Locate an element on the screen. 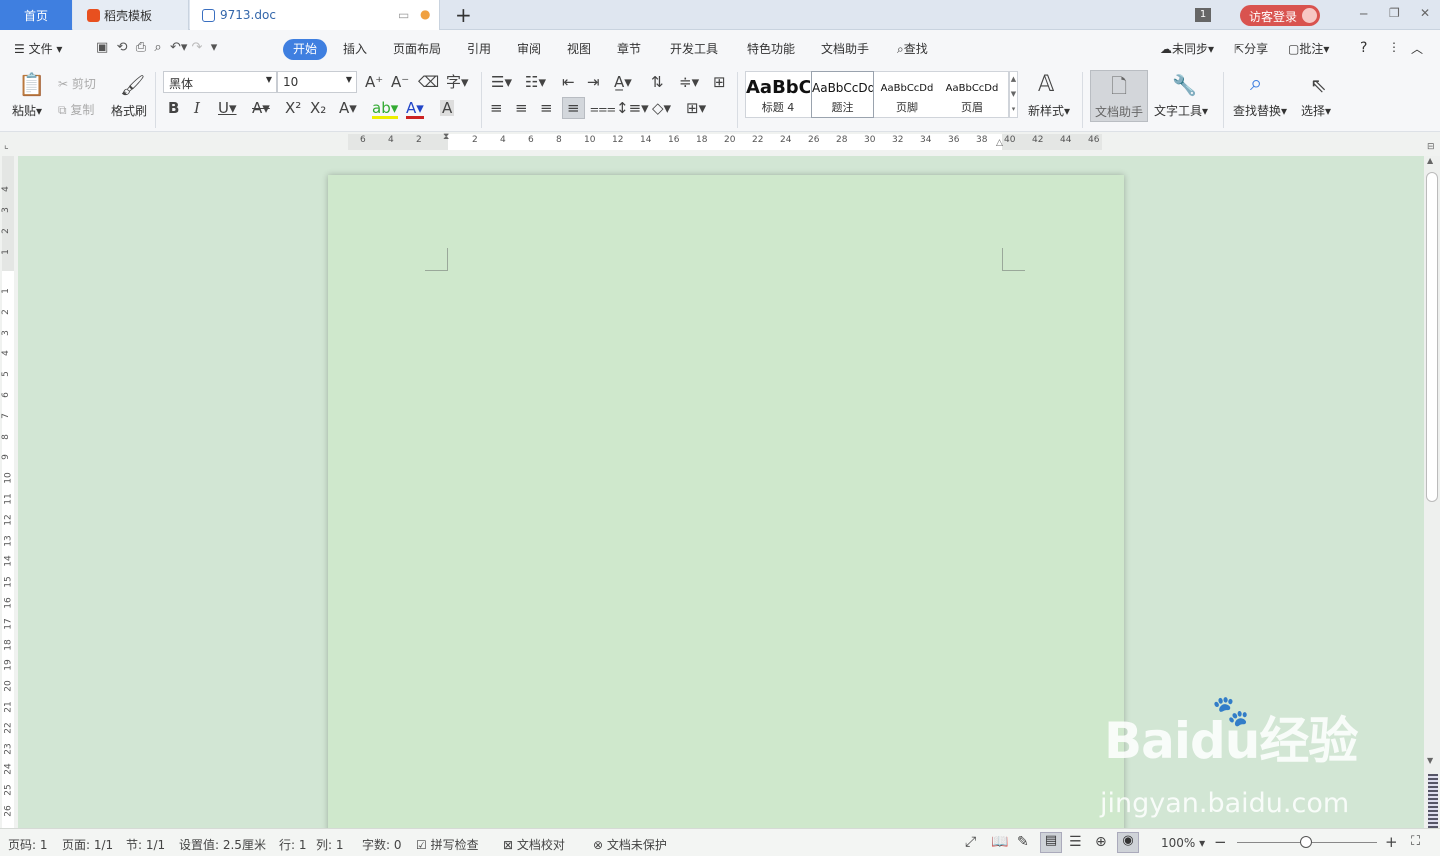 This screenshot has width=1440, height=856. new-tab-button: + is located at coordinates (463, 15).